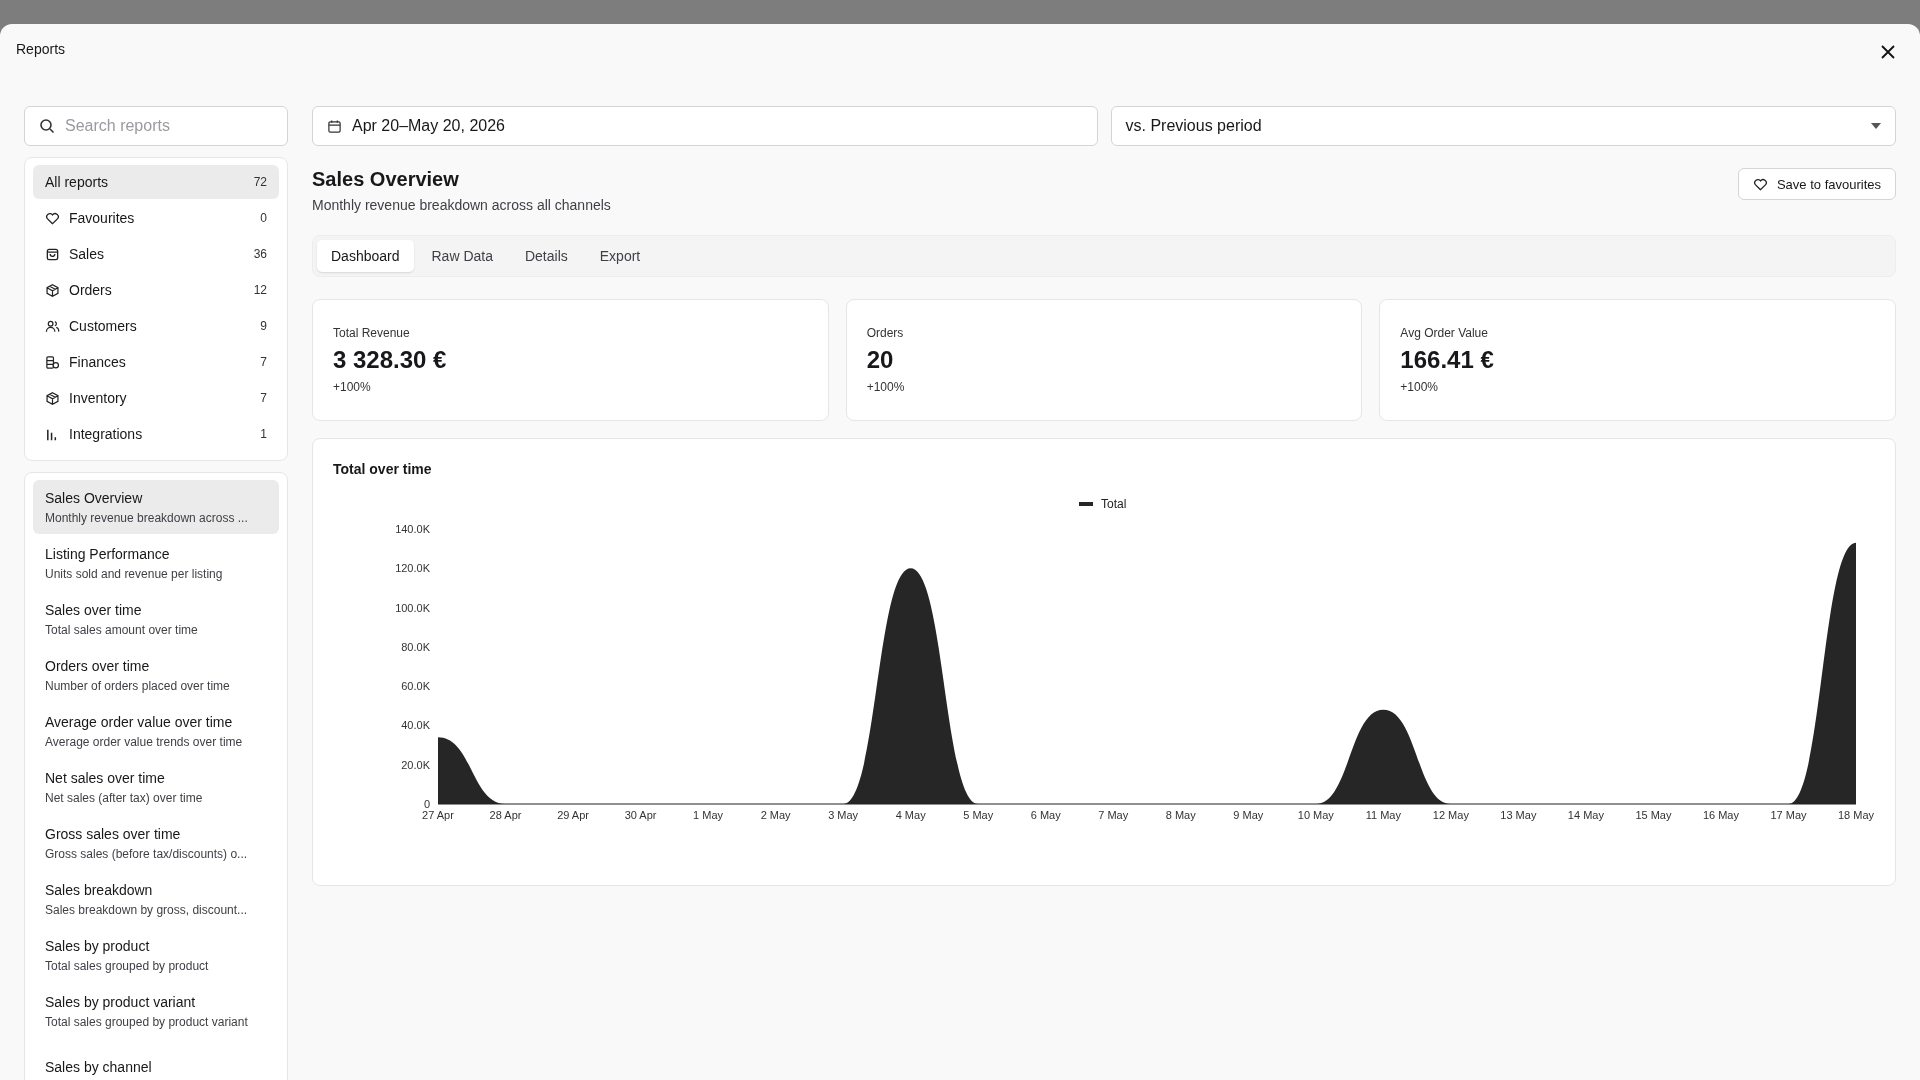  Describe the element at coordinates (1888, 52) in the screenshot. I see `close-icon` at that location.